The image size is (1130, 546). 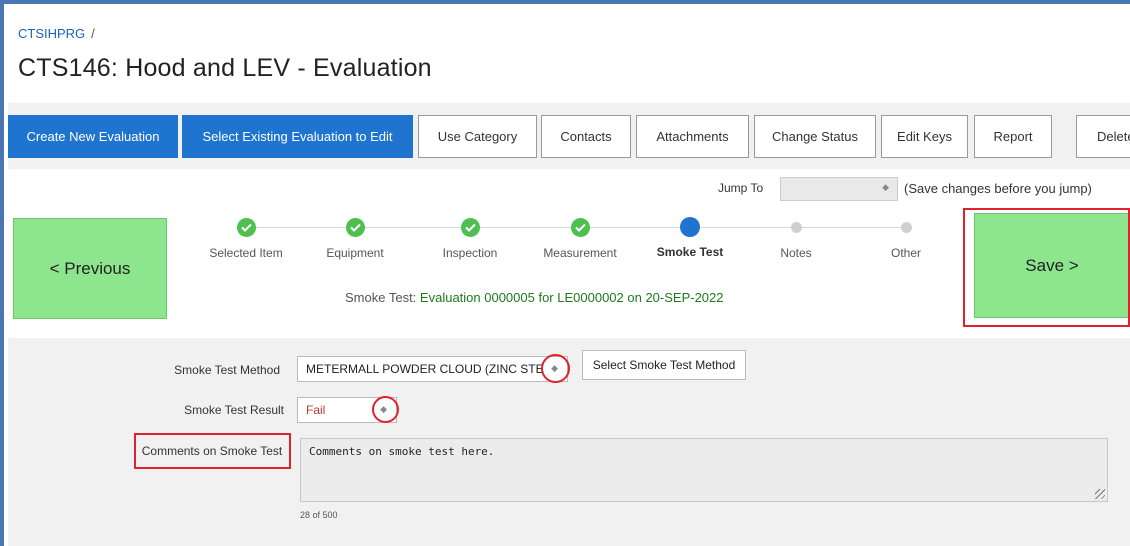 What do you see at coordinates (690, 227) in the screenshot?
I see `current-step-dot` at bounding box center [690, 227].